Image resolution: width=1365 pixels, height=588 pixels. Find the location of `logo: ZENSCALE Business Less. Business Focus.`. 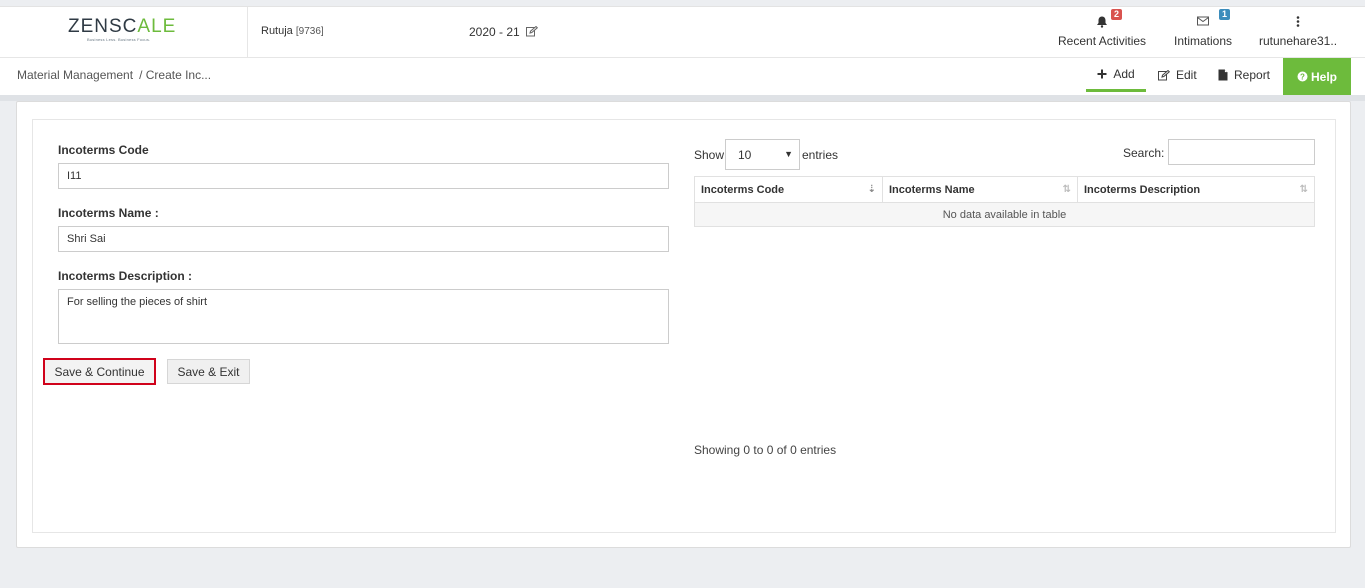

logo: ZENSCALE Business Less. Business Focus. is located at coordinates (124, 32).